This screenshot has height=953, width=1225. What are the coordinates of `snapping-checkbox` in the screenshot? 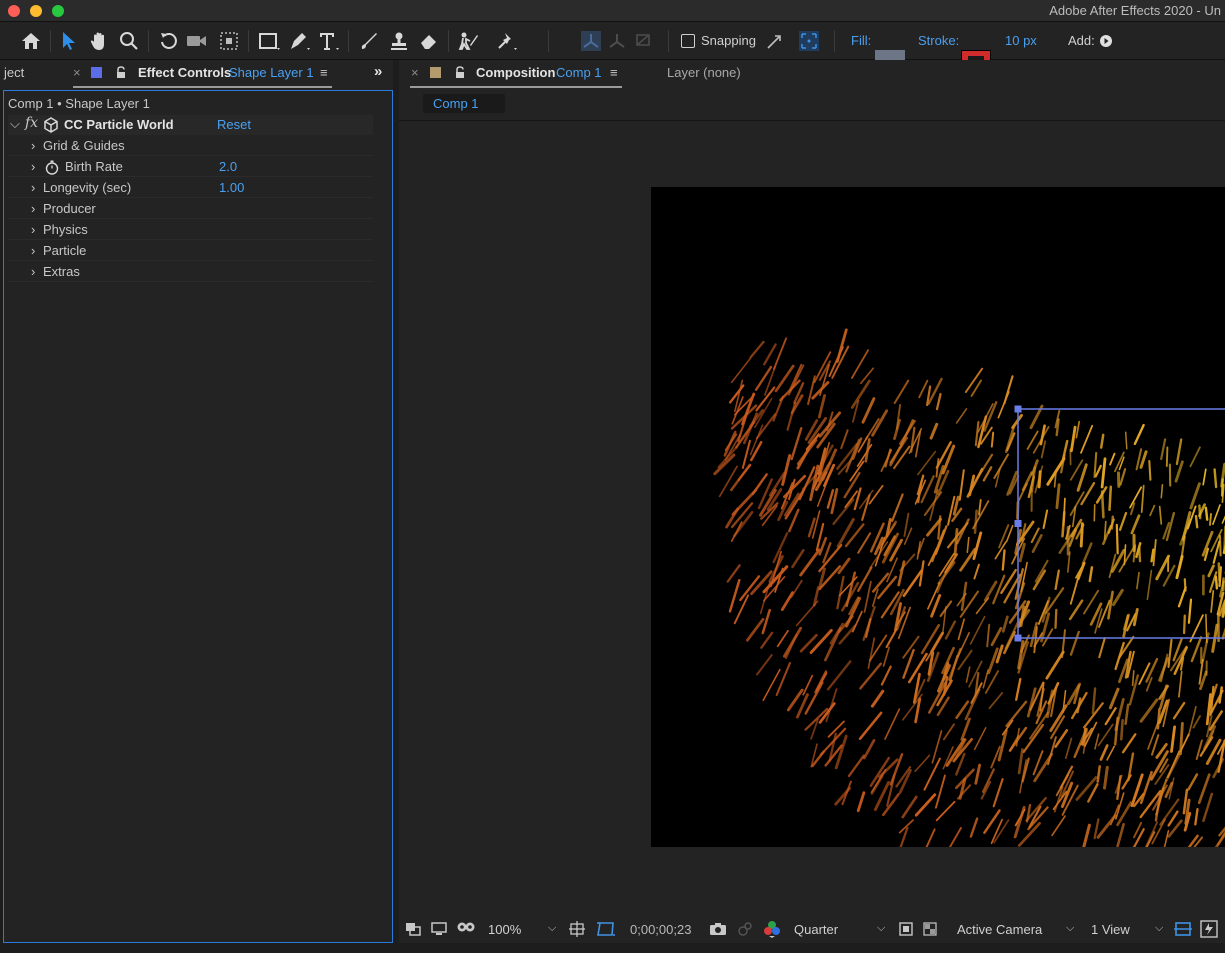 It's located at (688, 41).